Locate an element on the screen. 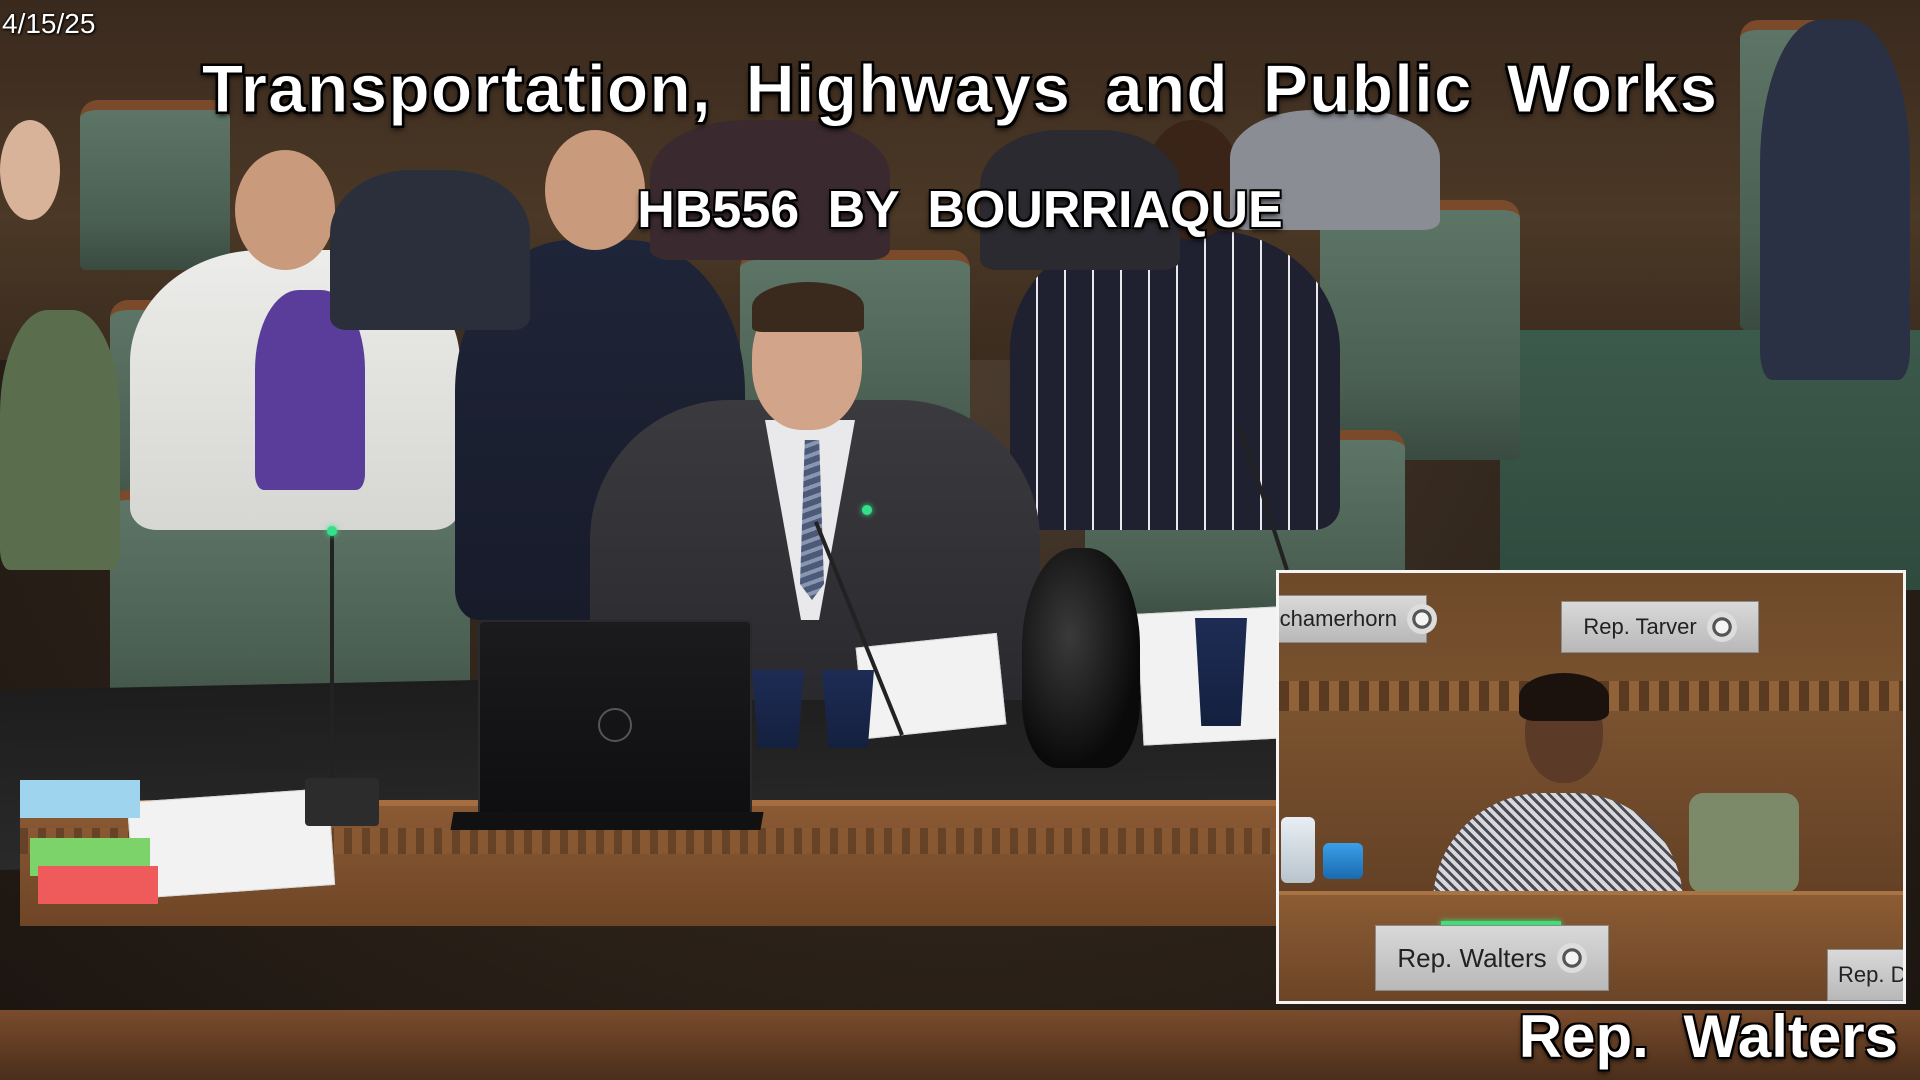 This screenshot has height=1080, width=1920. laptop-base is located at coordinates (607, 821).